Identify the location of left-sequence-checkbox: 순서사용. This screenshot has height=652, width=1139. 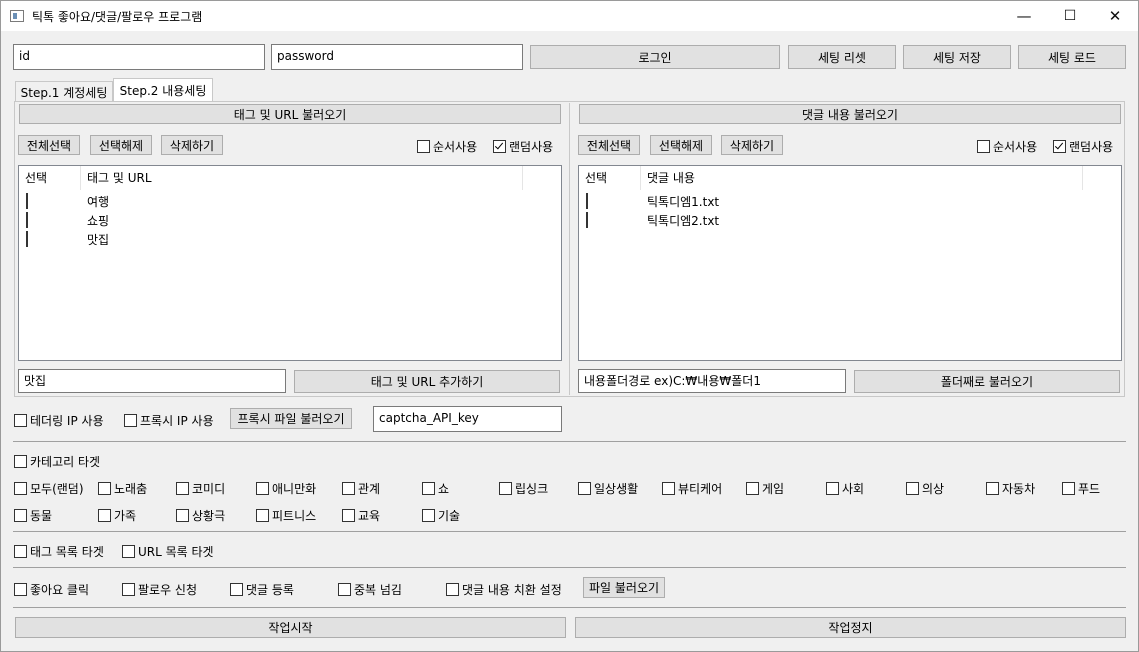
(447, 146).